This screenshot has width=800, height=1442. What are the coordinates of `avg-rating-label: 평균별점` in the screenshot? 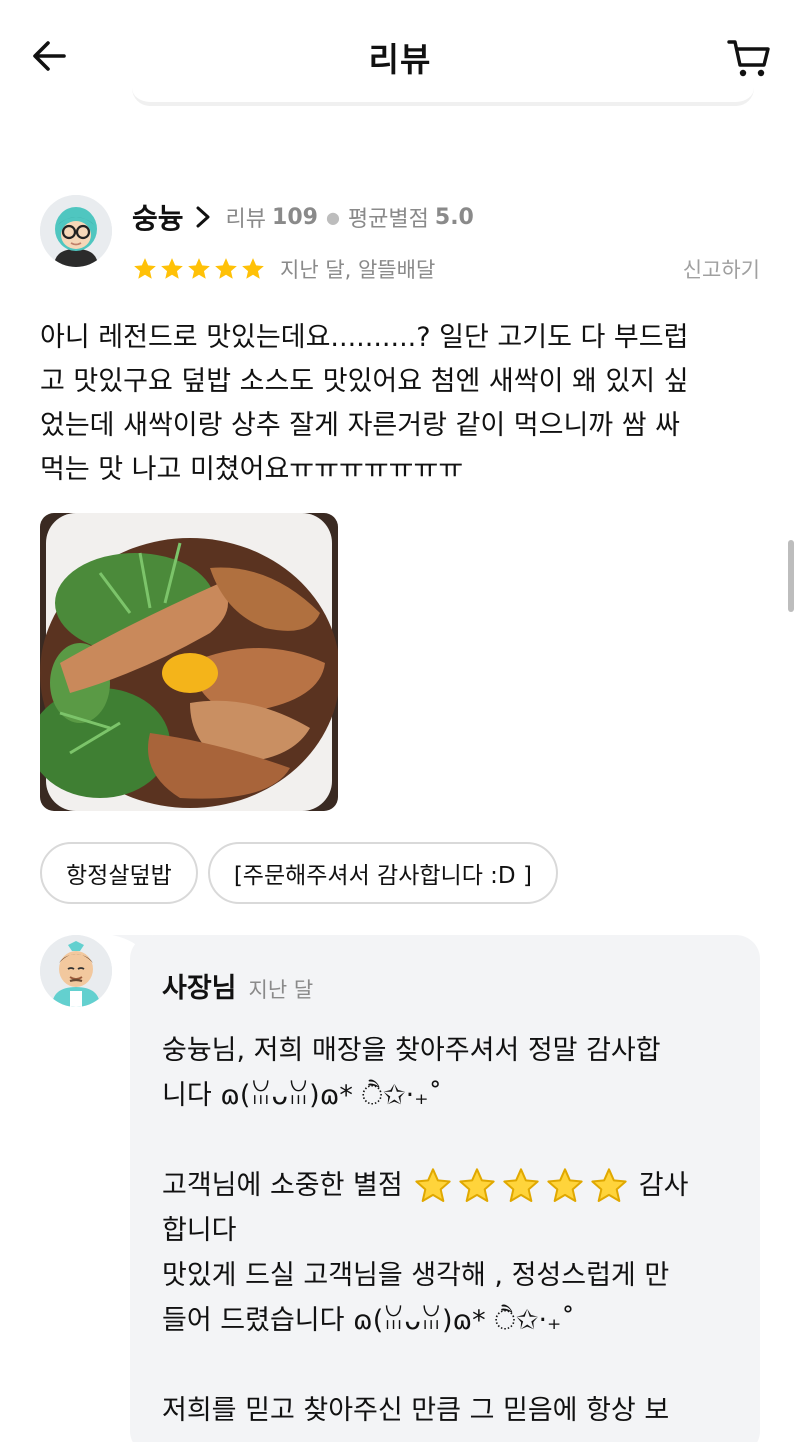 It's located at (388, 219).